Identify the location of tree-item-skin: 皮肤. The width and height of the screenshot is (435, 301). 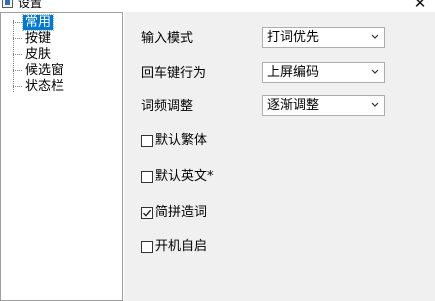
(63, 54).